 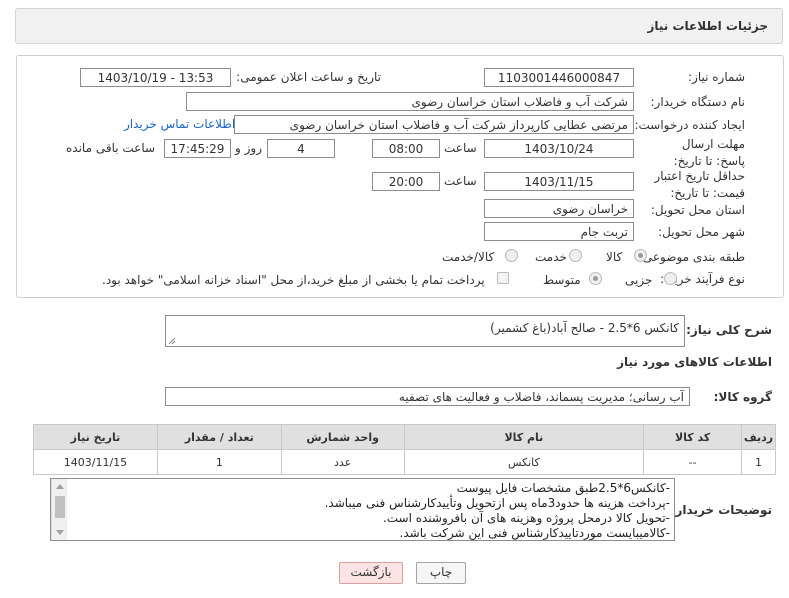 What do you see at coordinates (689, 125) in the screenshot?
I see `creator-label: ایجاد کننده درخواست:` at bounding box center [689, 125].